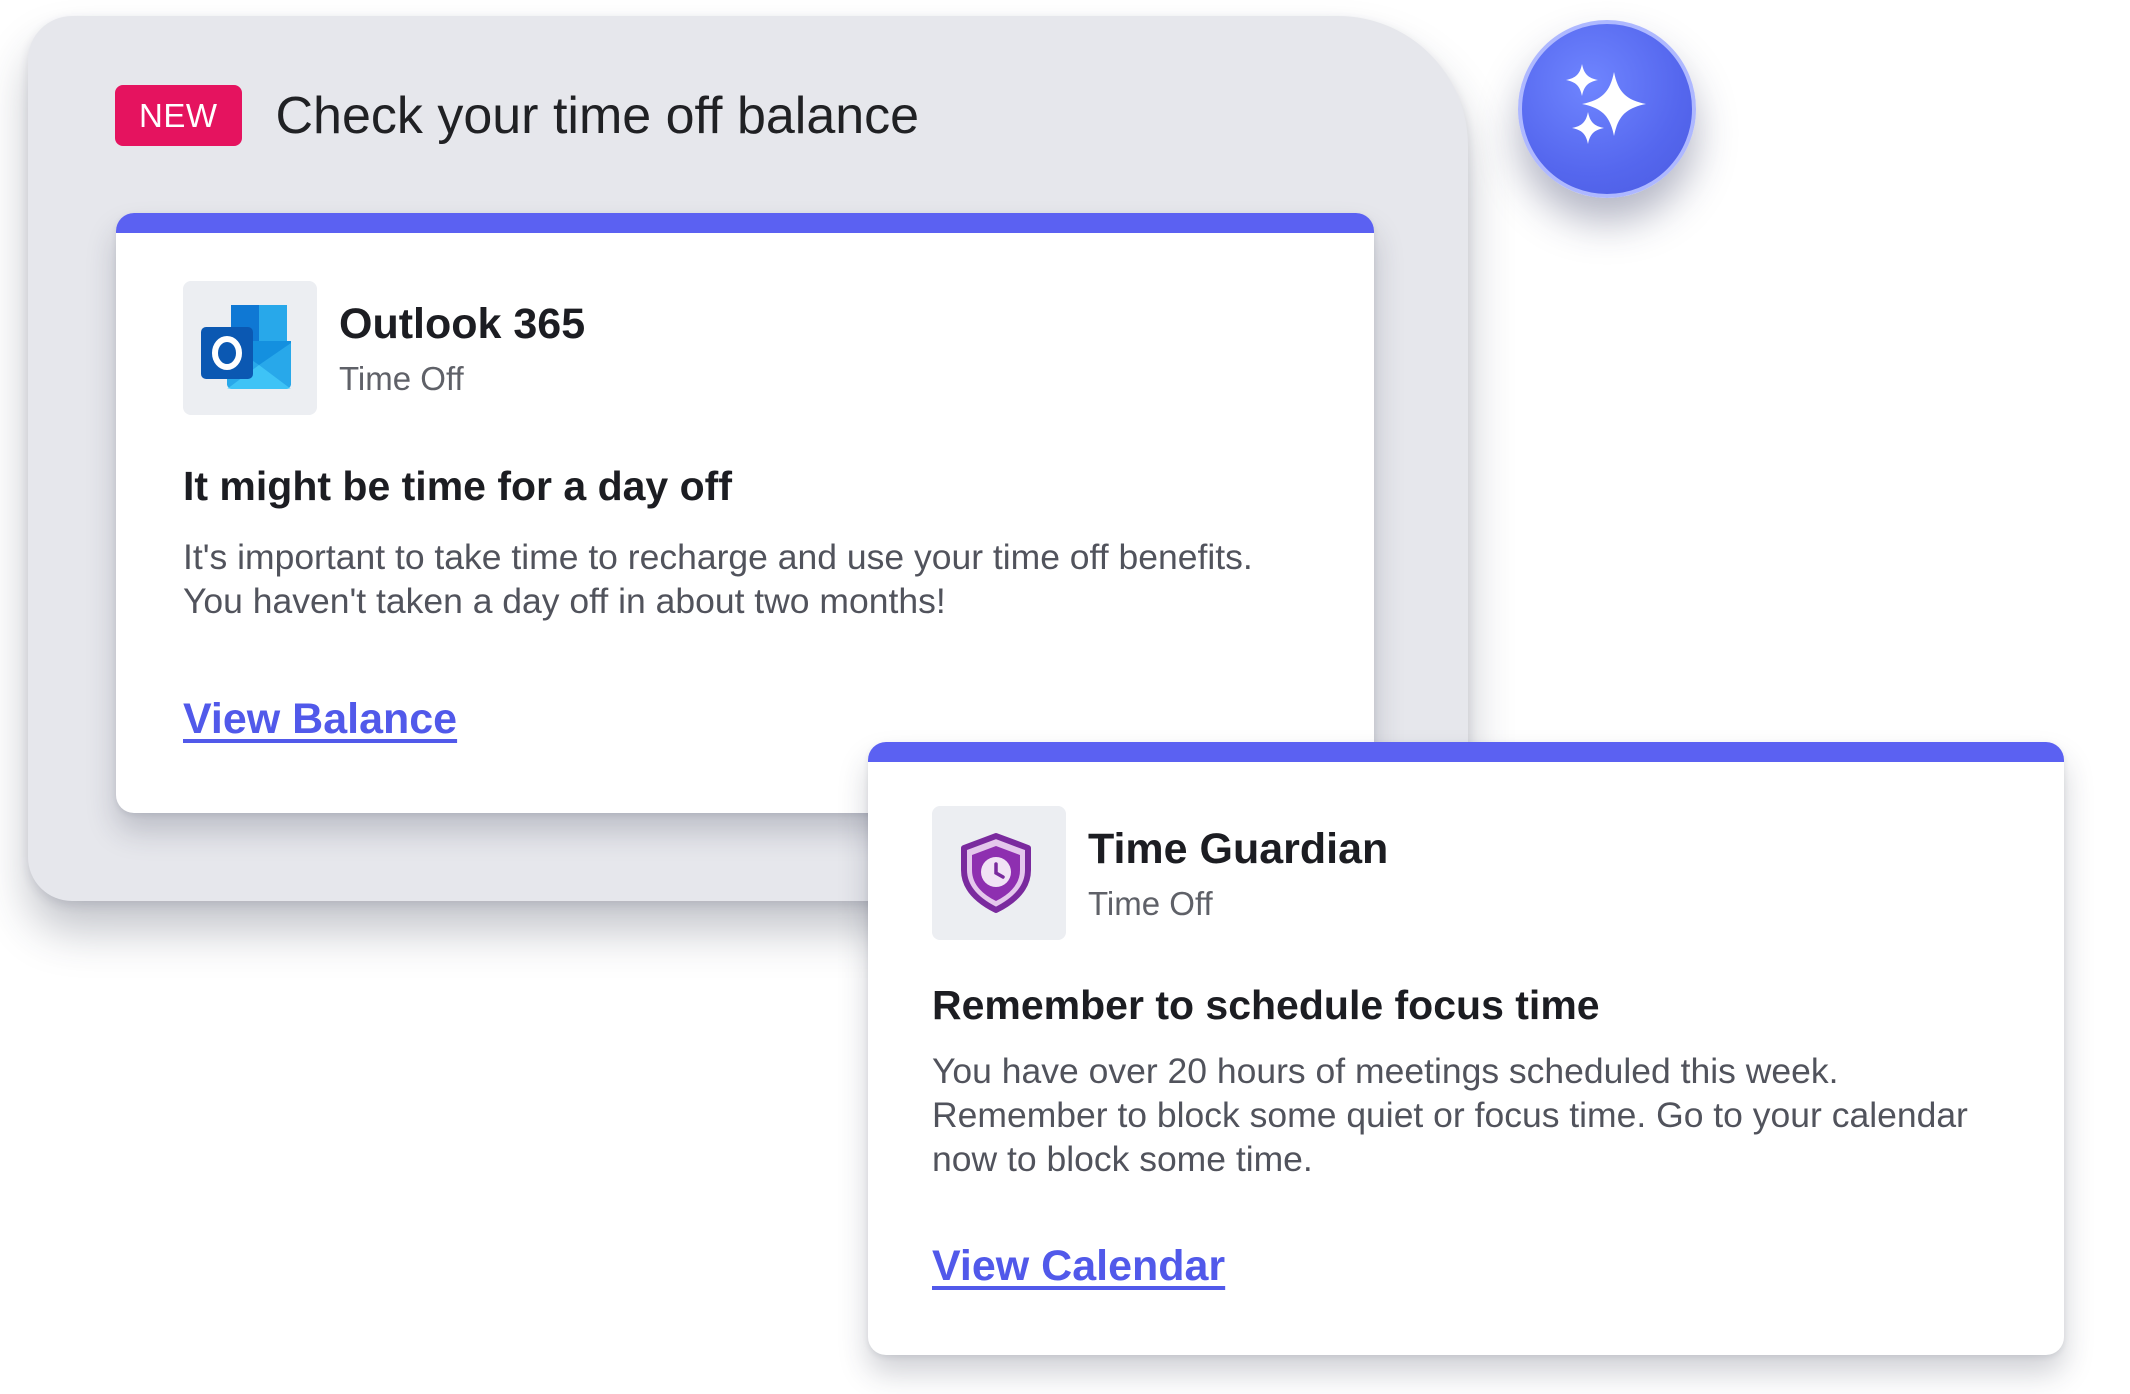 Image resolution: width=2130 pixels, height=1394 pixels. I want to click on view-balance-link: View Balance, so click(320, 719).